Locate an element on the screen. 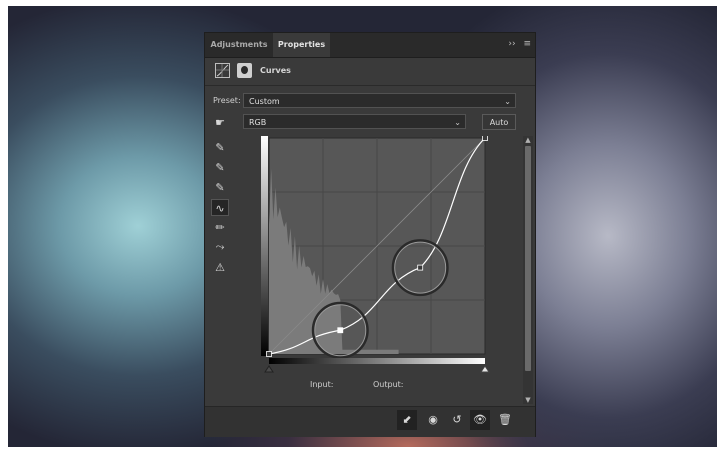 The width and height of the screenshot is (725, 455). tab-adjustments: Adjustments is located at coordinates (239, 45).